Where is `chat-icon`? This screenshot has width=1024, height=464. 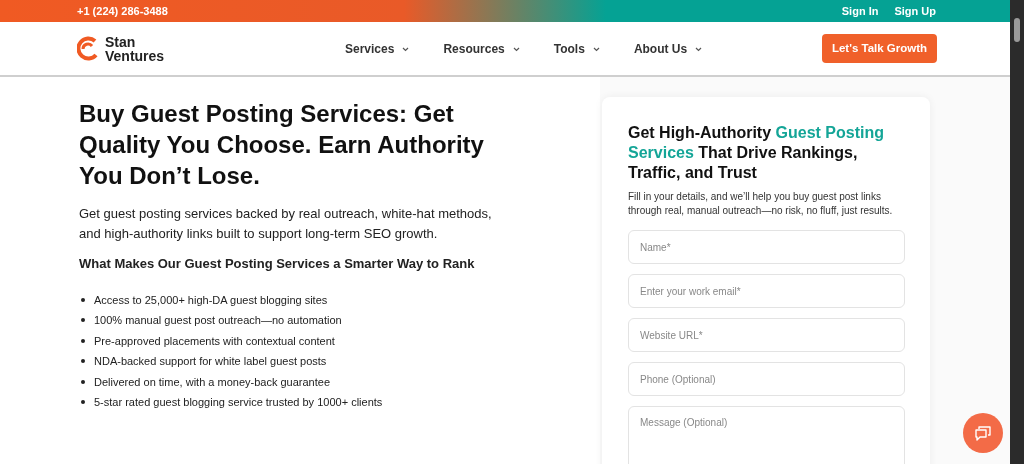 chat-icon is located at coordinates (983, 433).